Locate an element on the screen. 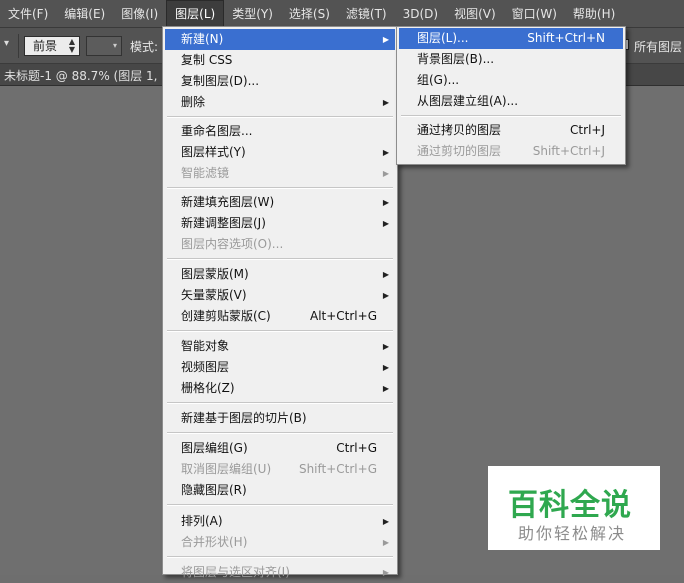  layer-menu-ungroup-layers: 取消图层编组(U) Shift+Ctrl+G is located at coordinates (280, 469).